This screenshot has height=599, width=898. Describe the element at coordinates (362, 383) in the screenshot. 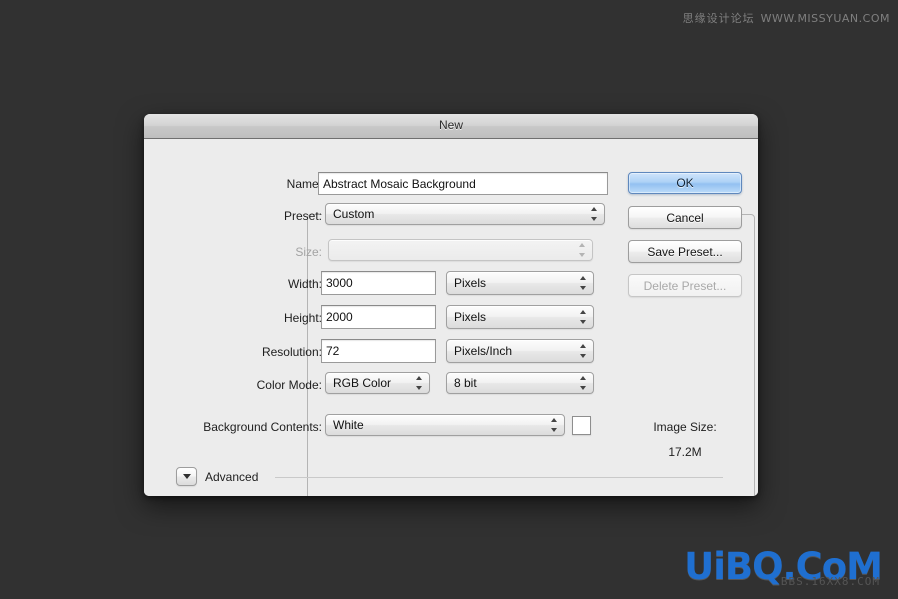

I see `color-mode-value: RGB Color` at that location.